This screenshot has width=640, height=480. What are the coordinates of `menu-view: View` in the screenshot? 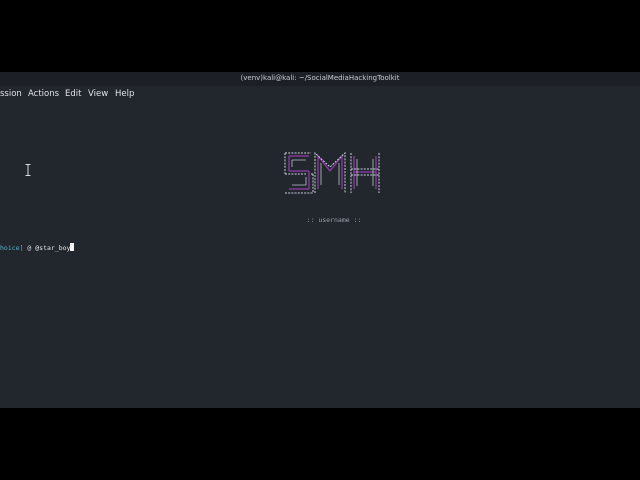 It's located at (98, 94).